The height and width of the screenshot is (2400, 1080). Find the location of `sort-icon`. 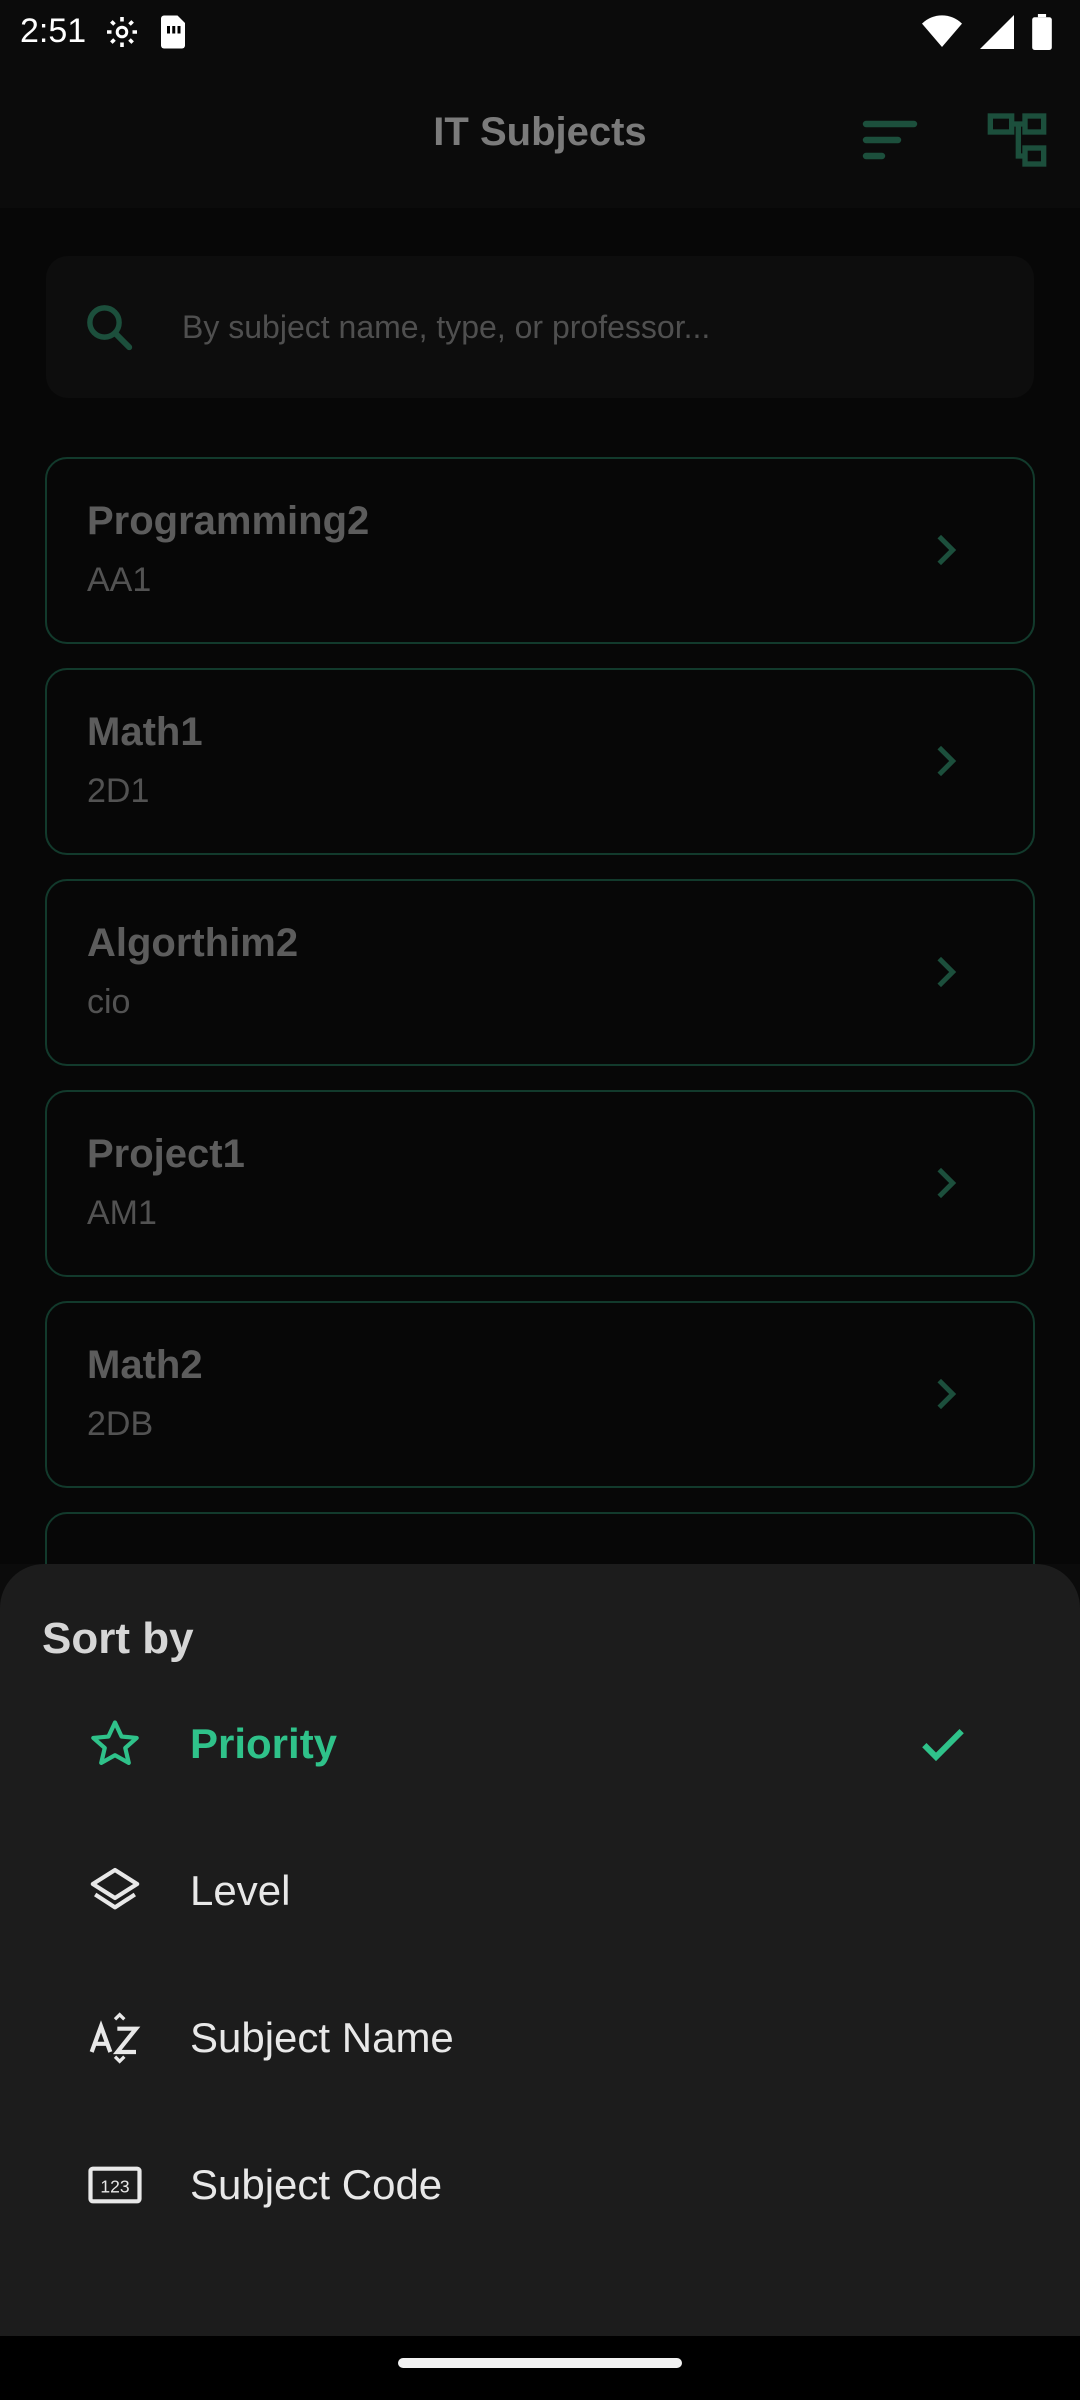

sort-icon is located at coordinates (890, 140).